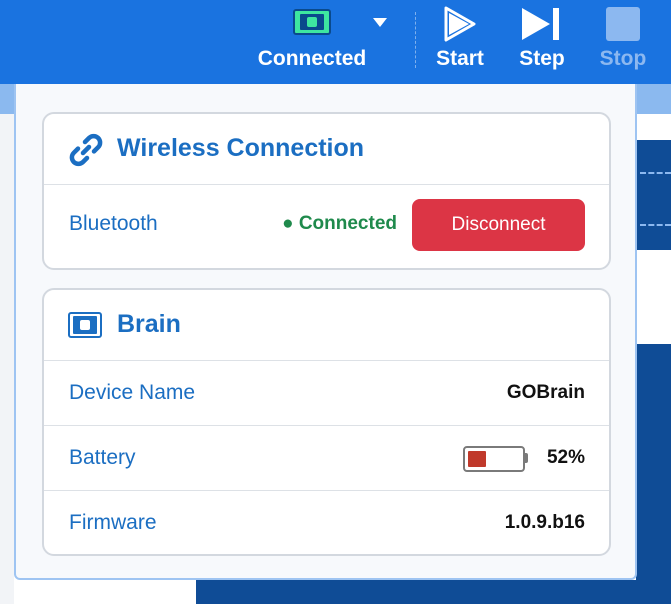  I want to click on play-icon, so click(460, 27).